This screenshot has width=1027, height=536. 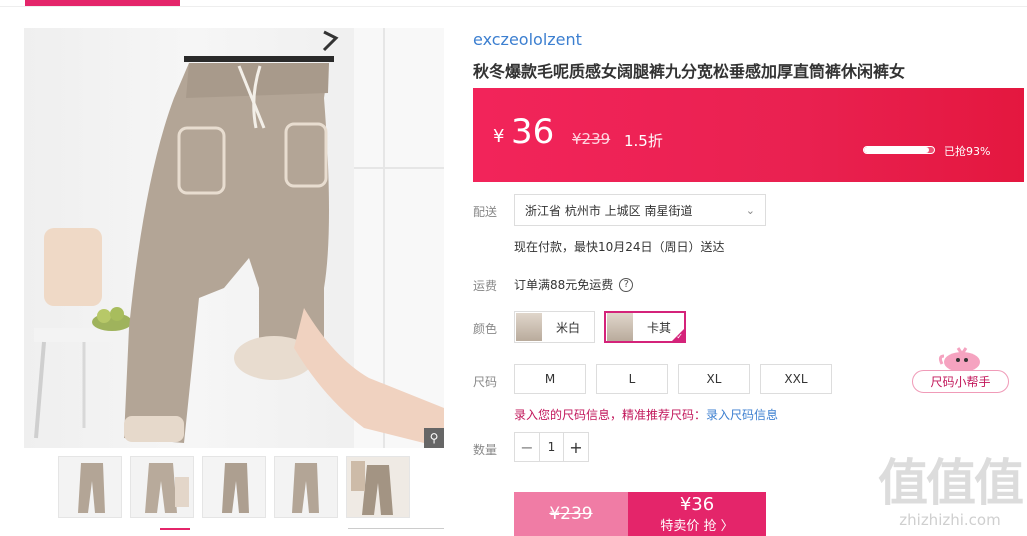 What do you see at coordinates (697, 504) in the screenshot?
I see `buy-price: ¥36` at bounding box center [697, 504].